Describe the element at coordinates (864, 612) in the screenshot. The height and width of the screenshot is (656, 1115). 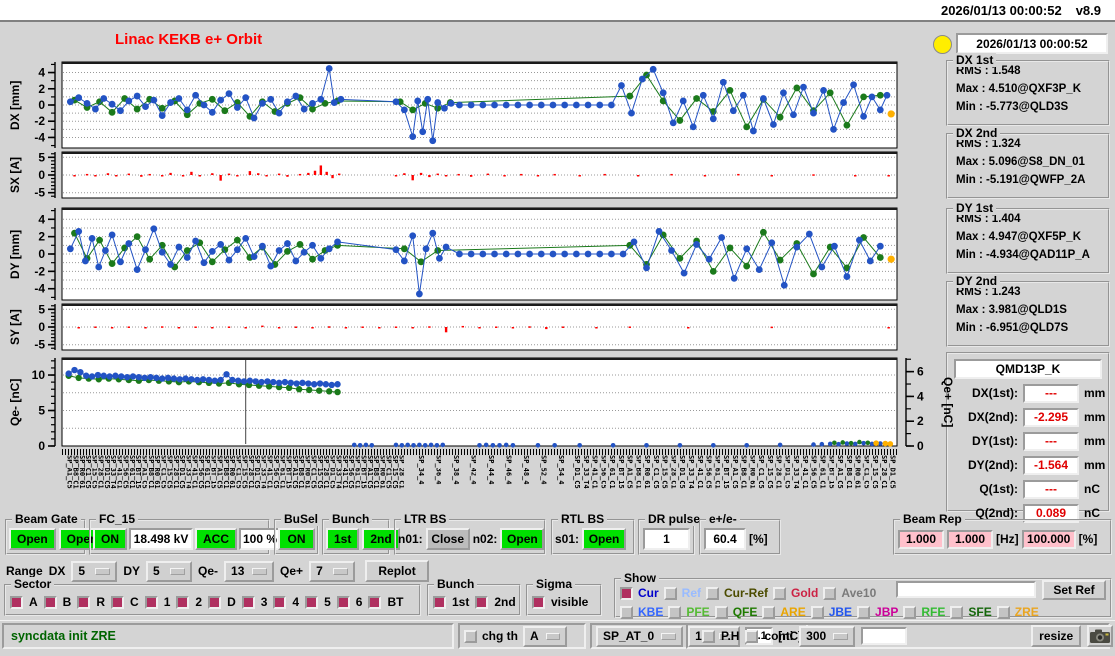
I see `show-checkbox-JBP` at that location.